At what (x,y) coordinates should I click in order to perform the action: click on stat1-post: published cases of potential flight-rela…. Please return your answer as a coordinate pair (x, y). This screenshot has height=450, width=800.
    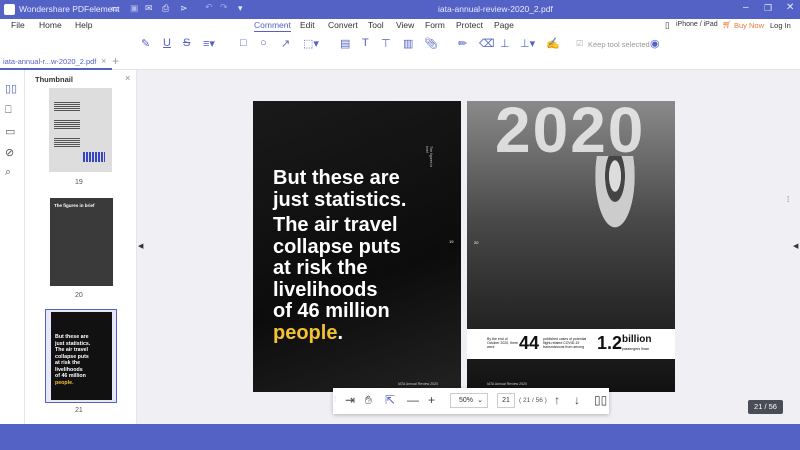
    Looking at the image, I should click on (565, 343).